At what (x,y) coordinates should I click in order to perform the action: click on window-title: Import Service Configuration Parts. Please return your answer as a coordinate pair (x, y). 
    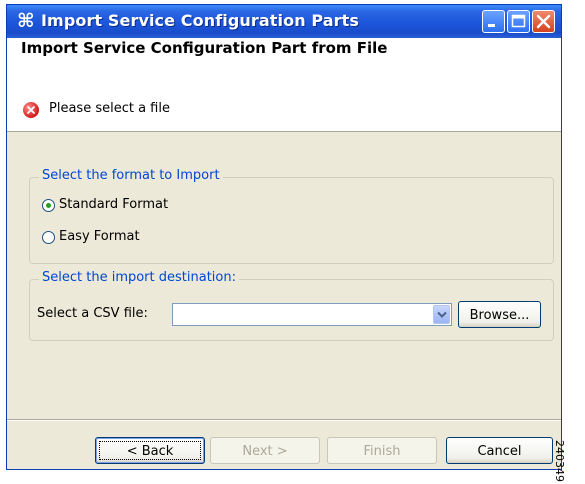
    Looking at the image, I should click on (200, 20).